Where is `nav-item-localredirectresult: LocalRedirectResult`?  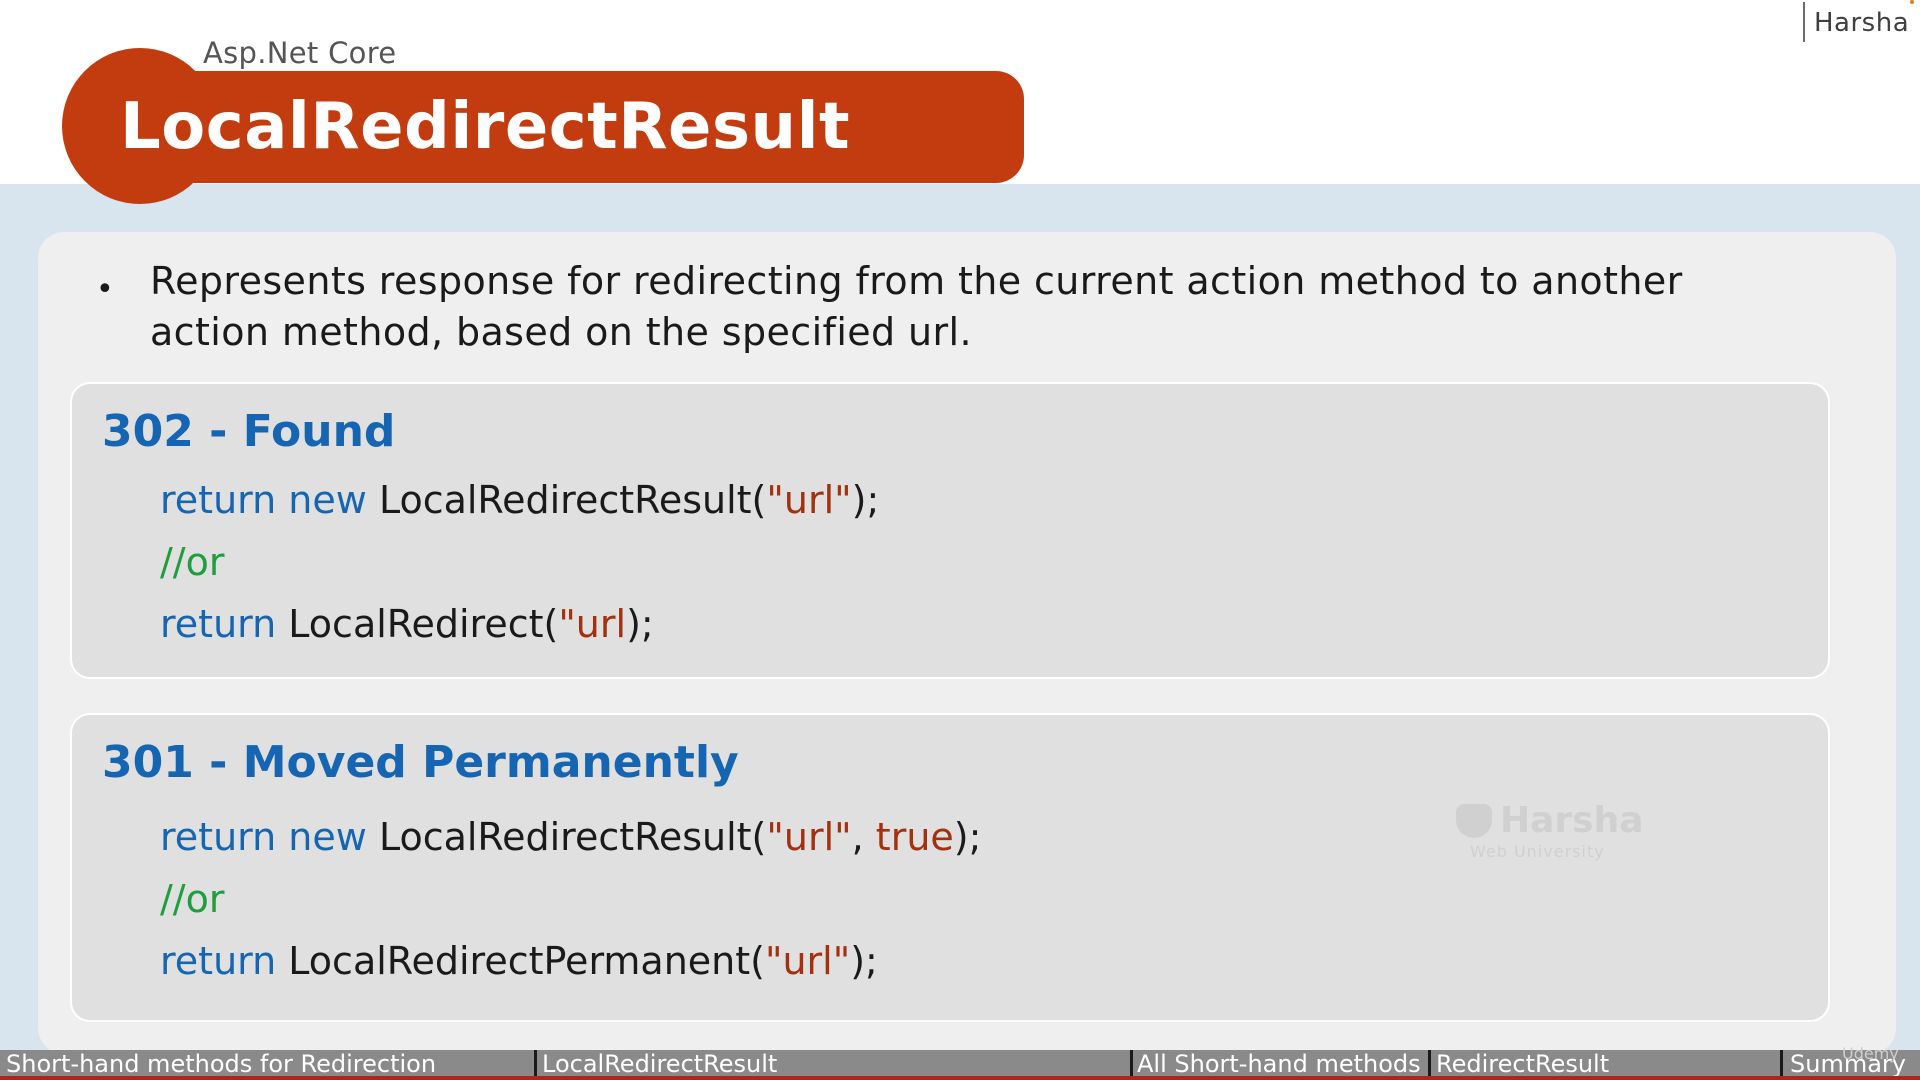
nav-item-localredirectresult: LocalRedirectResult is located at coordinates (659, 1064).